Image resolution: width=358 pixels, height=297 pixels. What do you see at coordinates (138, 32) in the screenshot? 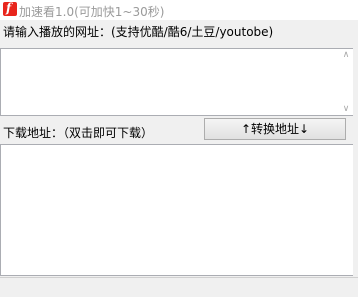
I see `url-label: 请输入播放的网址：(支持优酷/酷6/土豆/youtobe)` at bounding box center [138, 32].